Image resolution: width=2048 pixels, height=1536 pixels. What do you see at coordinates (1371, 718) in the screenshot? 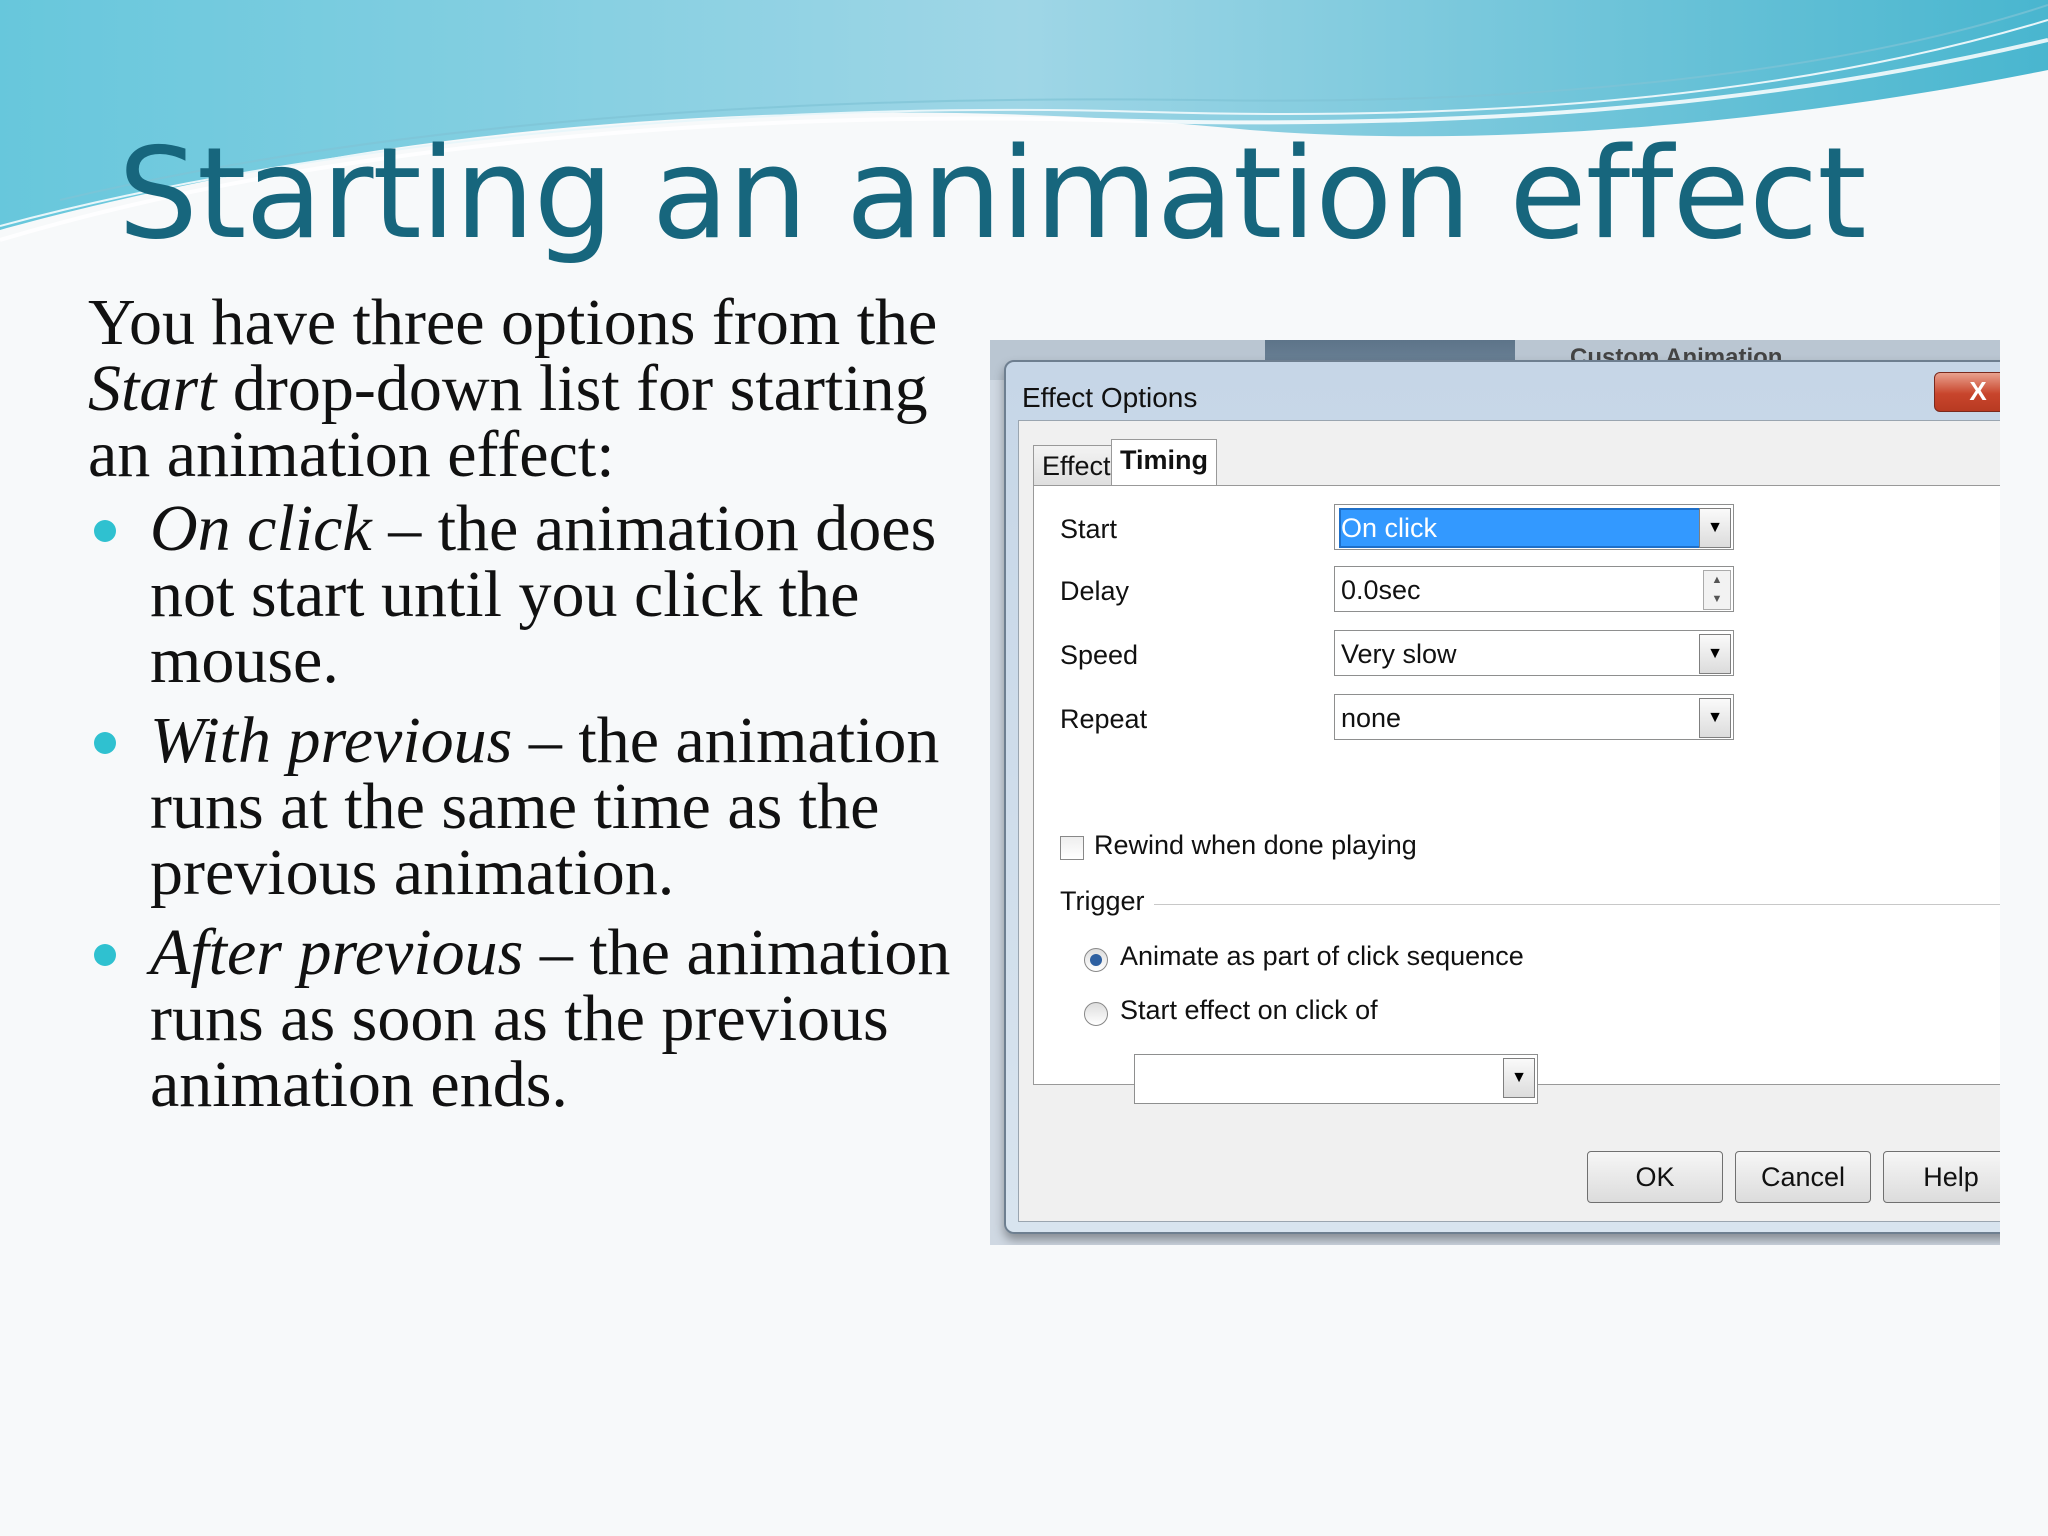
I see `repeat-value: none` at bounding box center [1371, 718].